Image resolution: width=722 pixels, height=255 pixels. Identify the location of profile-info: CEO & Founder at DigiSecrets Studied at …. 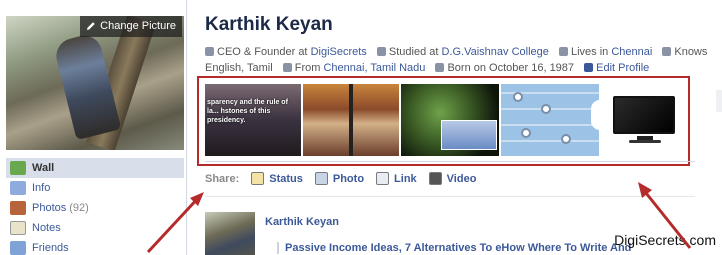
(460, 60).